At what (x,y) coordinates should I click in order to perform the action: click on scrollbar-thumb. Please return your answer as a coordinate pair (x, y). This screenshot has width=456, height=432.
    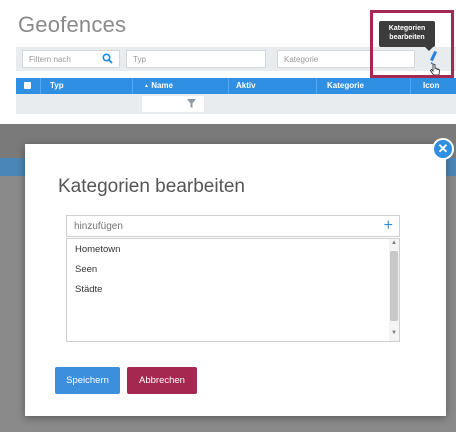
    Looking at the image, I should click on (394, 286).